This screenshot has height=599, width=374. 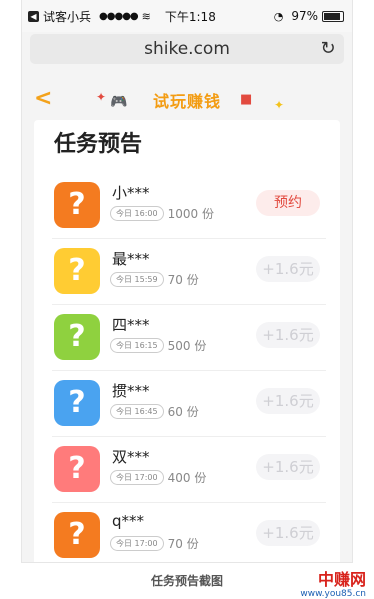 I want to click on task-meta: 今日 17:00 70 份, so click(x=154, y=543).